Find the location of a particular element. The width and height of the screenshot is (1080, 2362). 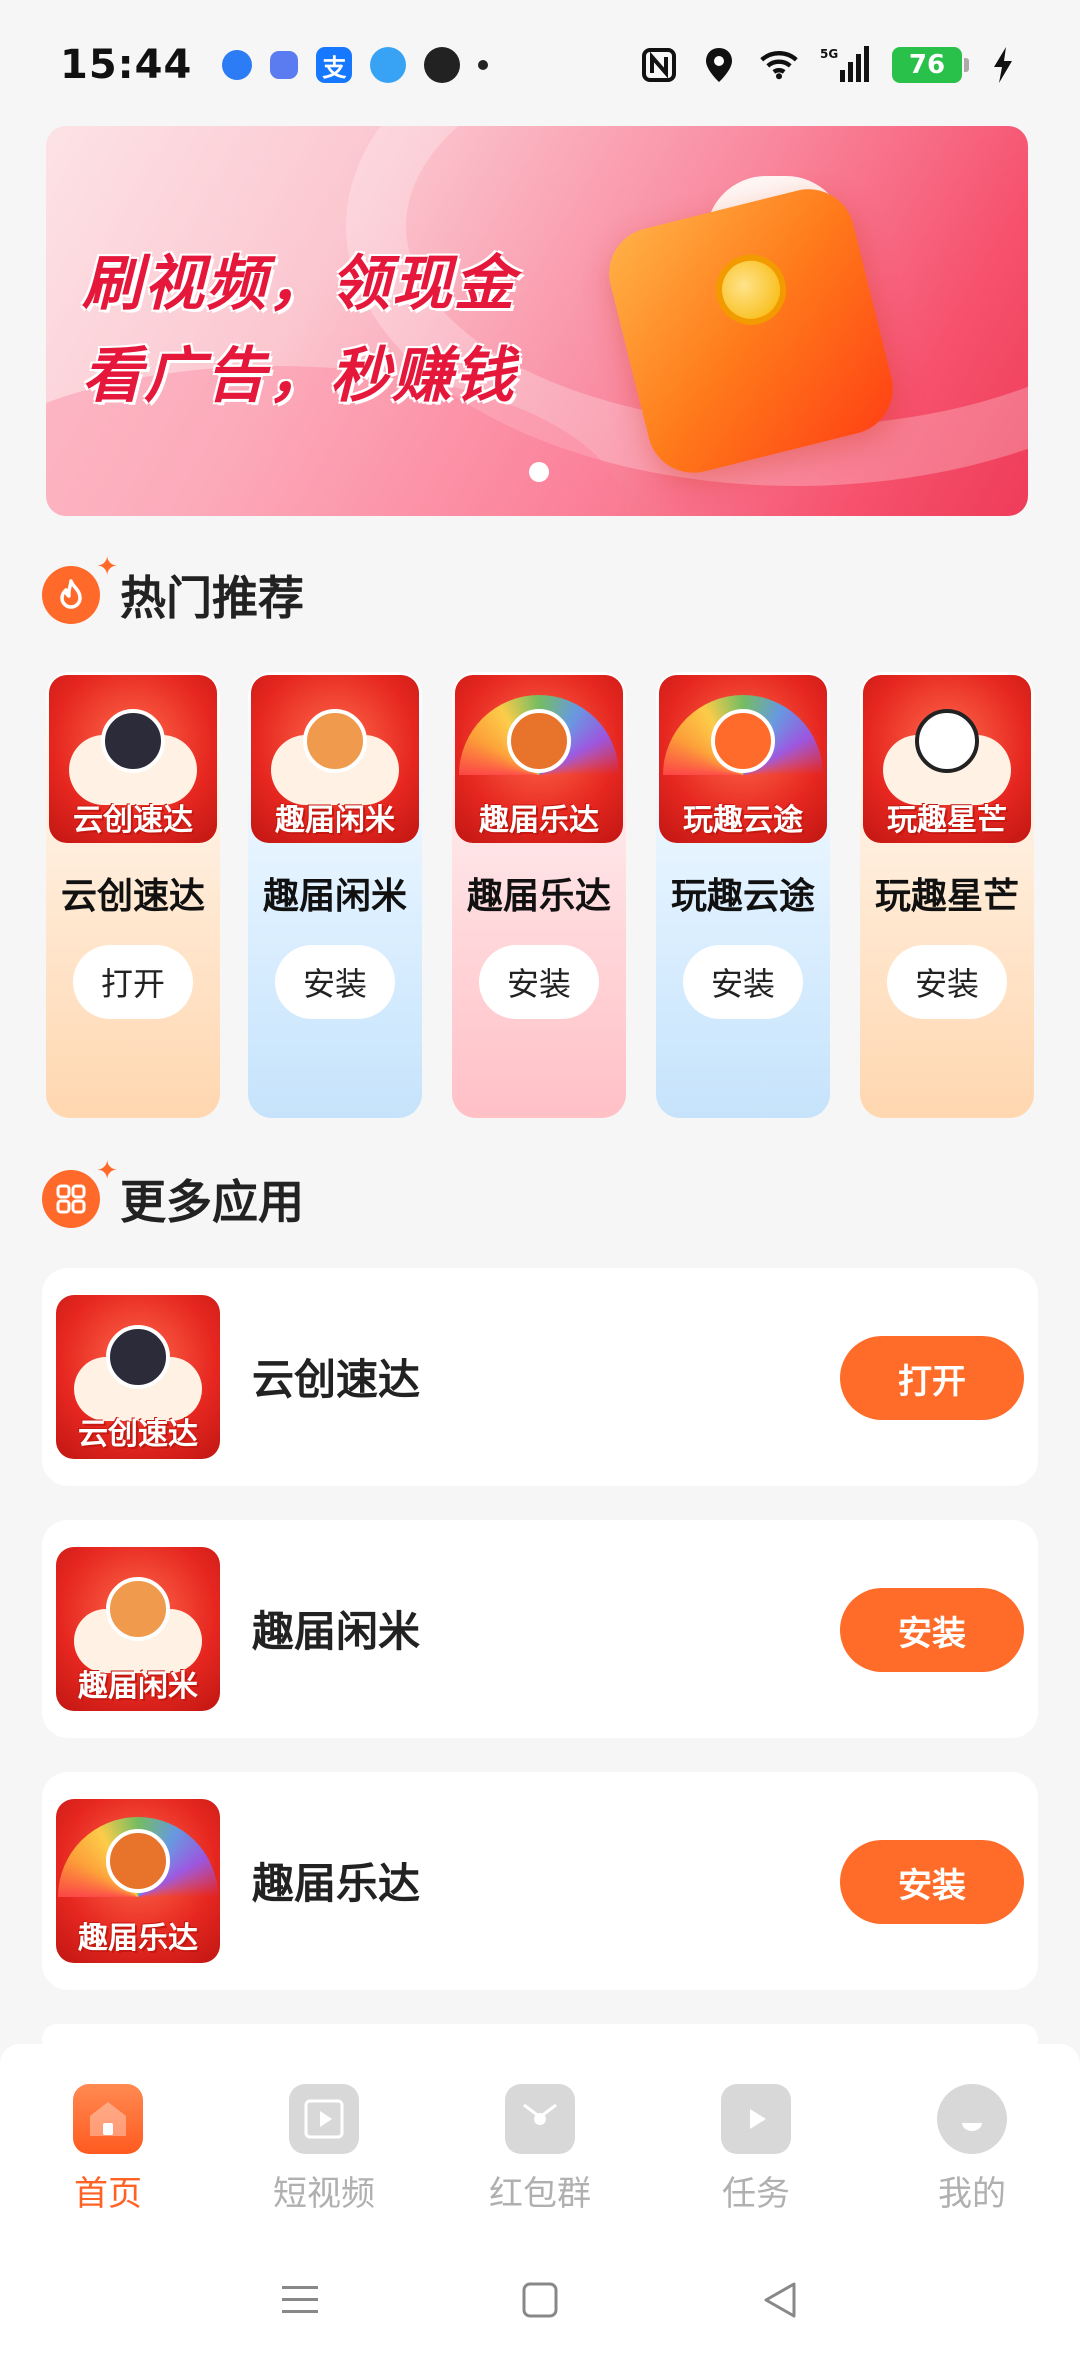

status-time: 15:44 is located at coordinates (126, 65).